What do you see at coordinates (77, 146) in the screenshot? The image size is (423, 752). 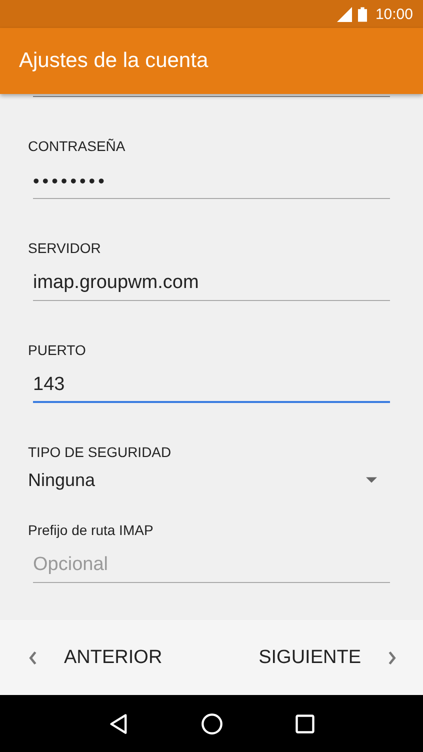 I see `field-label: CONTRASEÑA` at bounding box center [77, 146].